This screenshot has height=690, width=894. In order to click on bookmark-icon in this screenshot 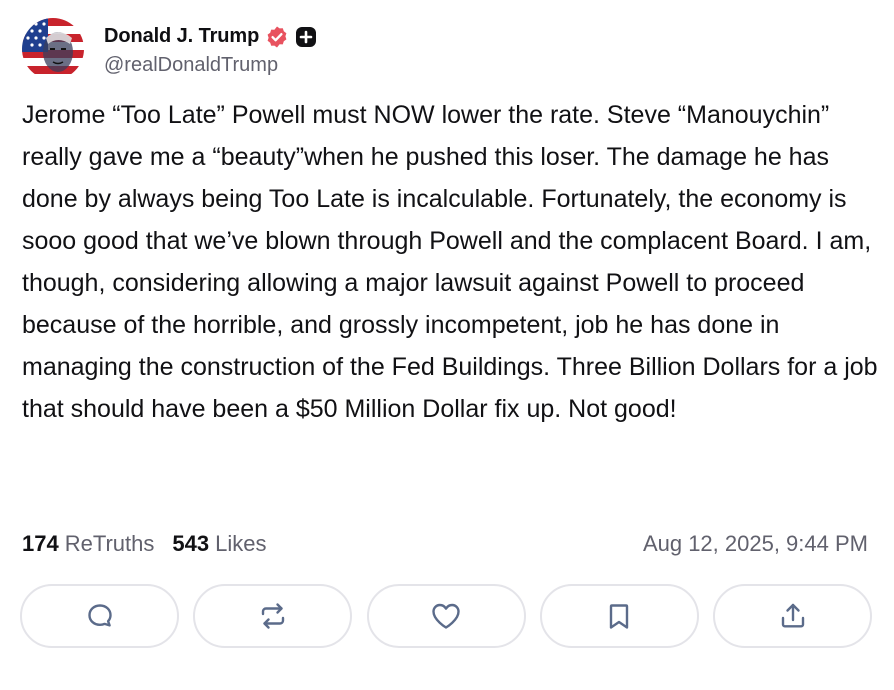, I will do `click(619, 616)`.